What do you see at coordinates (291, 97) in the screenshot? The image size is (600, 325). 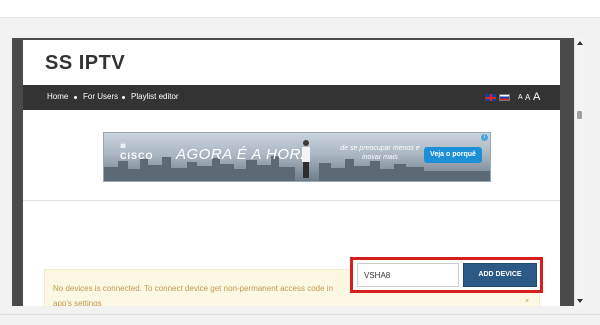 I see `main-nav: Home For Users Playlist editor A A A` at bounding box center [291, 97].